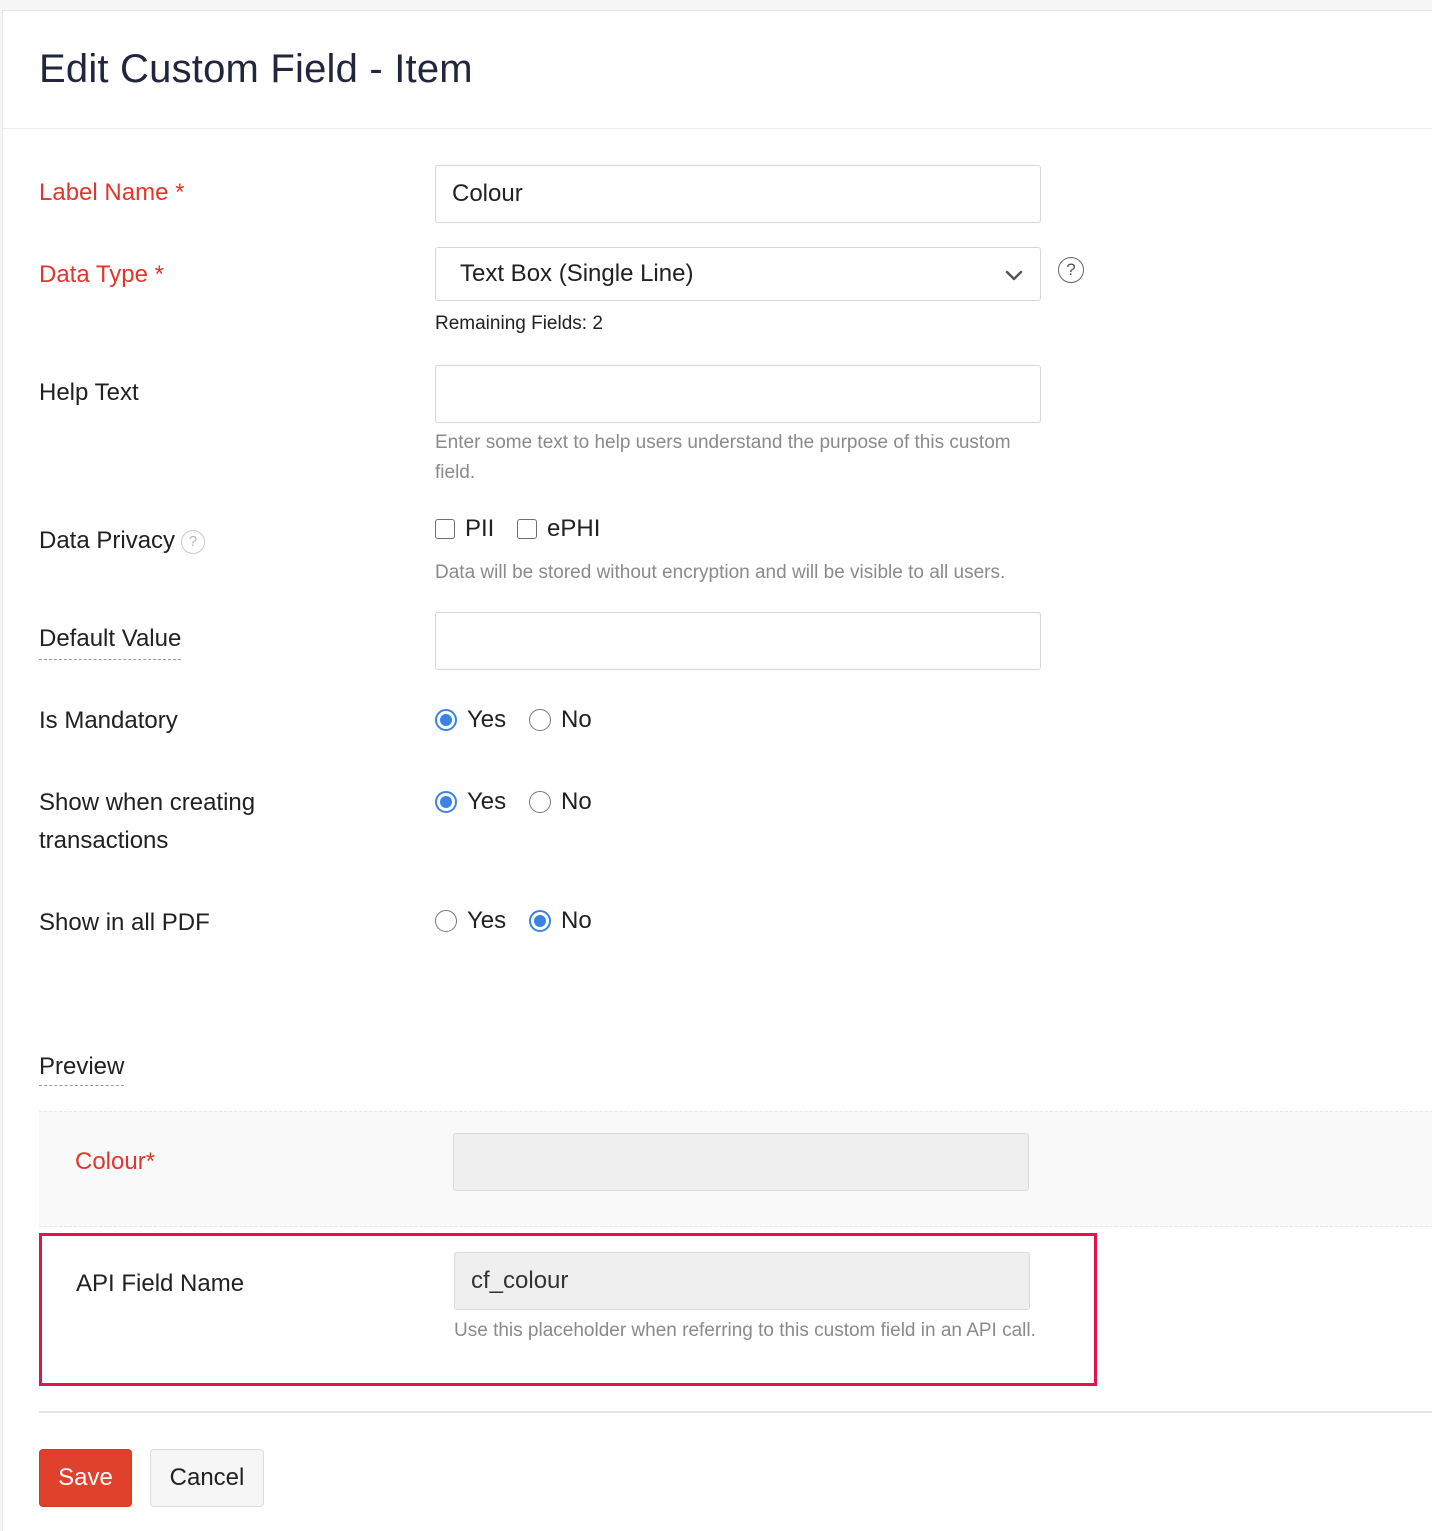 The width and height of the screenshot is (1432, 1531). I want to click on preview-field-label: Colour*, so click(115, 1161).